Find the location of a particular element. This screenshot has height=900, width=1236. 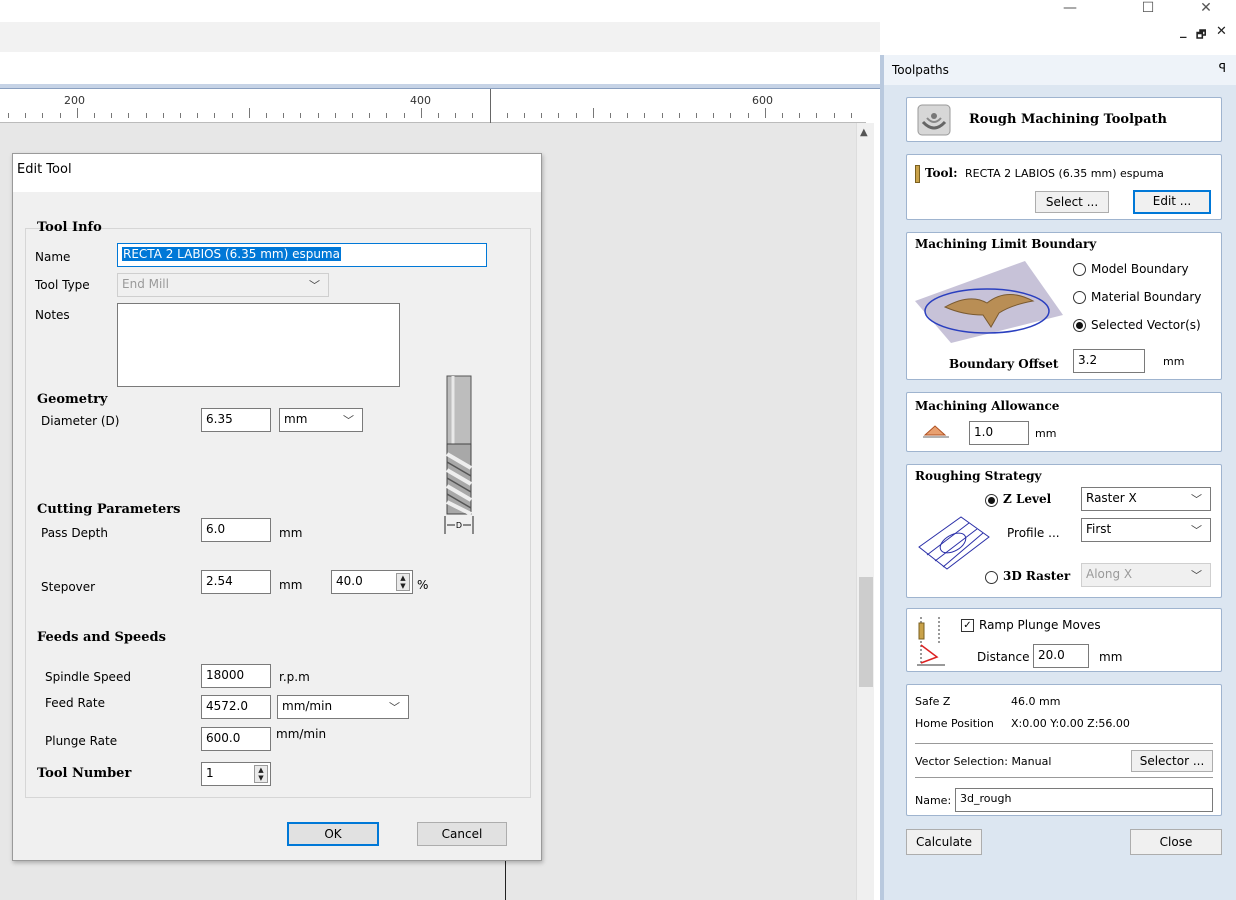

pass-depth-label: Pass Depth is located at coordinates (74, 533).